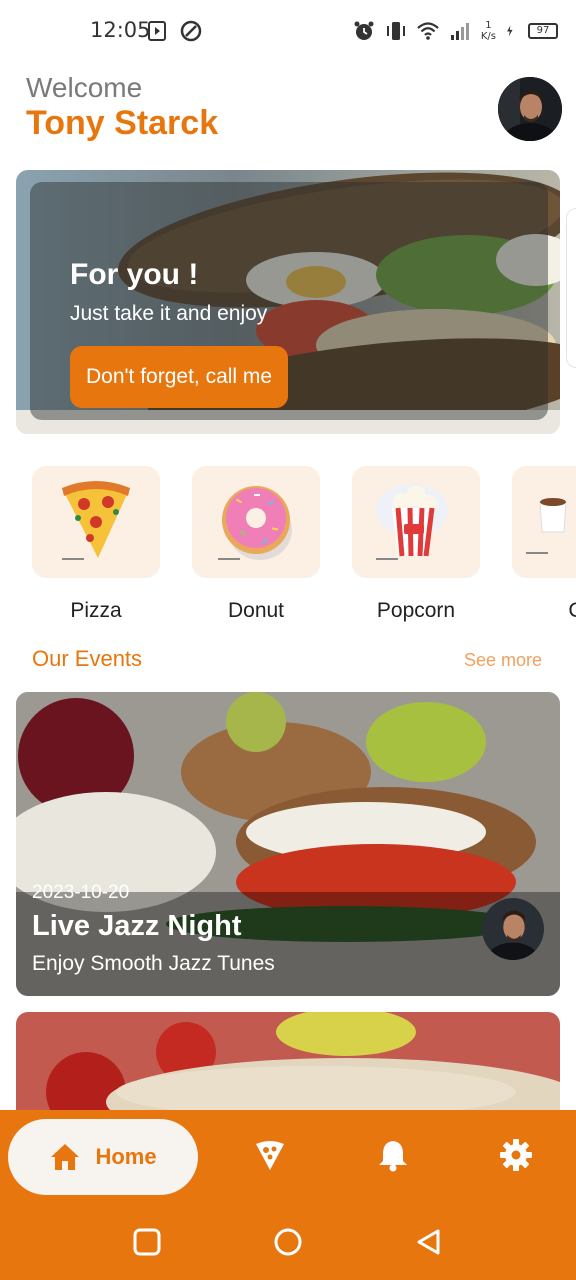 Image resolution: width=576 pixels, height=1280 pixels. I want to click on nav-notifications-button, so click(393, 1155).